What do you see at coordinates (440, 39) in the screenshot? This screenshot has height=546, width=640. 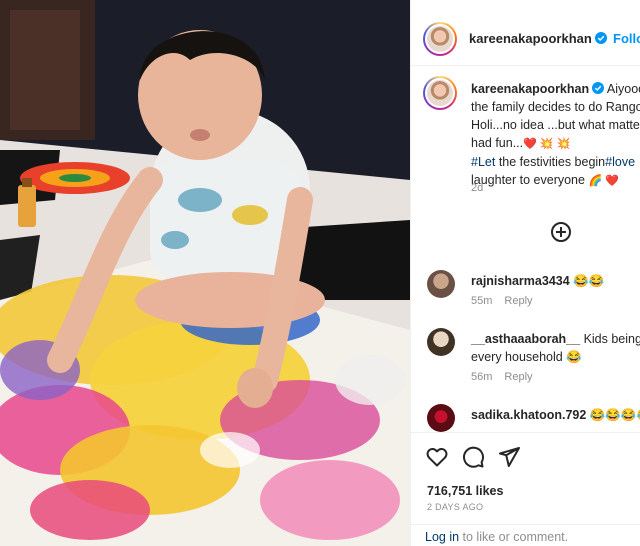 I see `author-avatar` at bounding box center [440, 39].